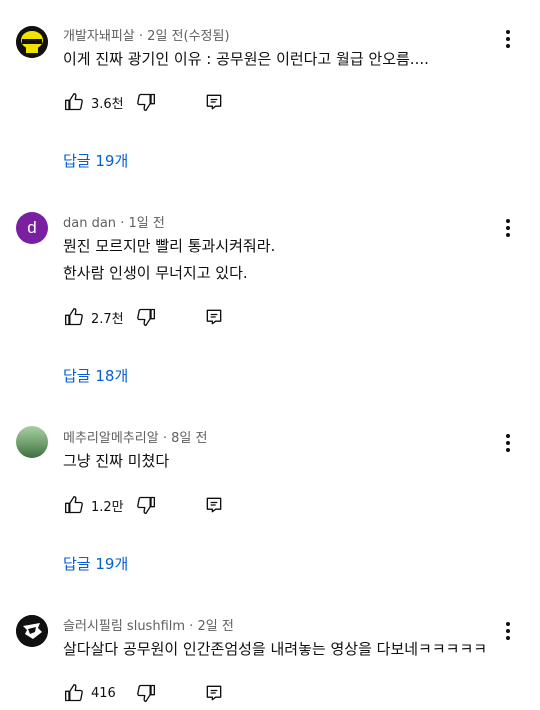 The height and width of the screenshot is (710, 540). What do you see at coordinates (155, 273) in the screenshot?
I see `comment-text-line: 한사람 인생이 무너지고 있다.` at bounding box center [155, 273].